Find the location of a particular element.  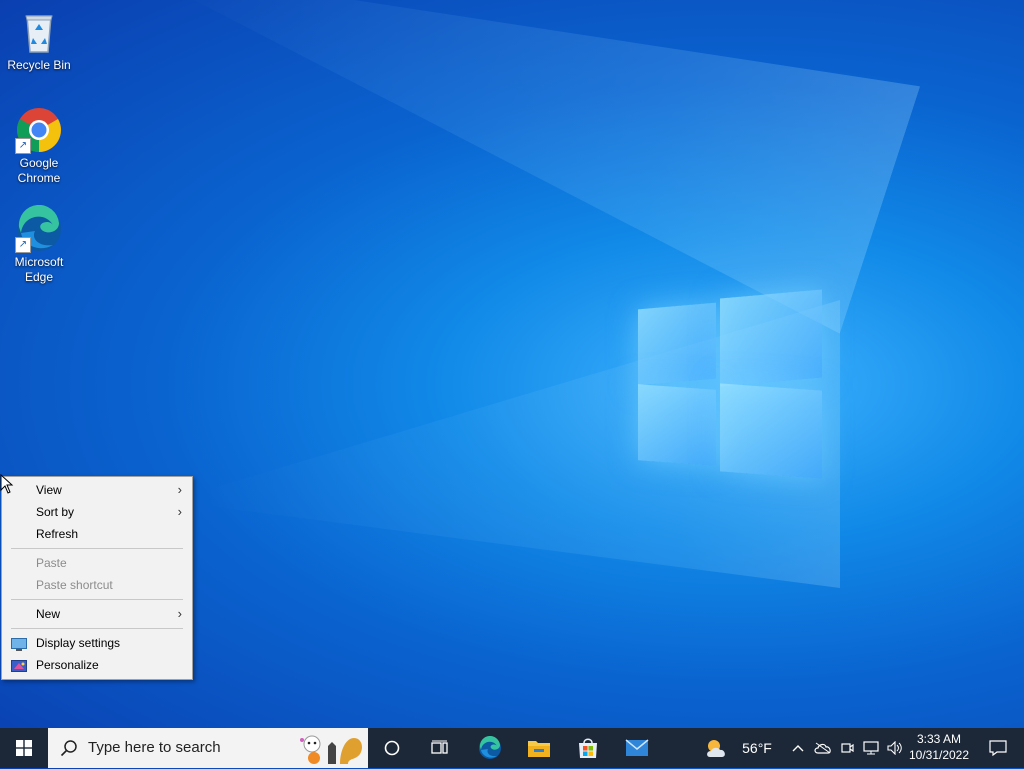

taskbar-search-box: Type here to search is located at coordinates (208, 748).